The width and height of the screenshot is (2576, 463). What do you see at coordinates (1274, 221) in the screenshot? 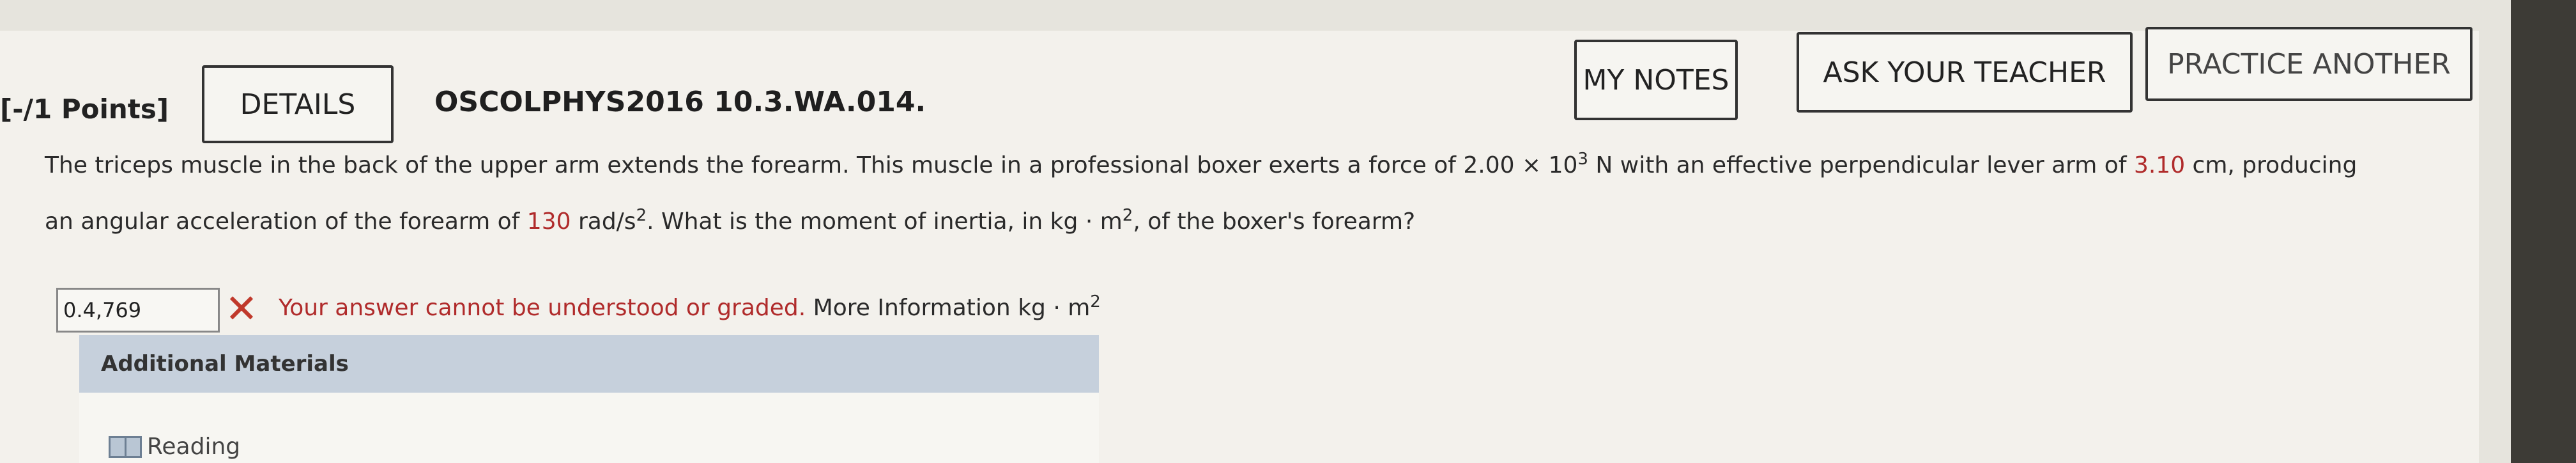
I see `question-text-part: , of the boxer's forearm?` at bounding box center [1274, 221].